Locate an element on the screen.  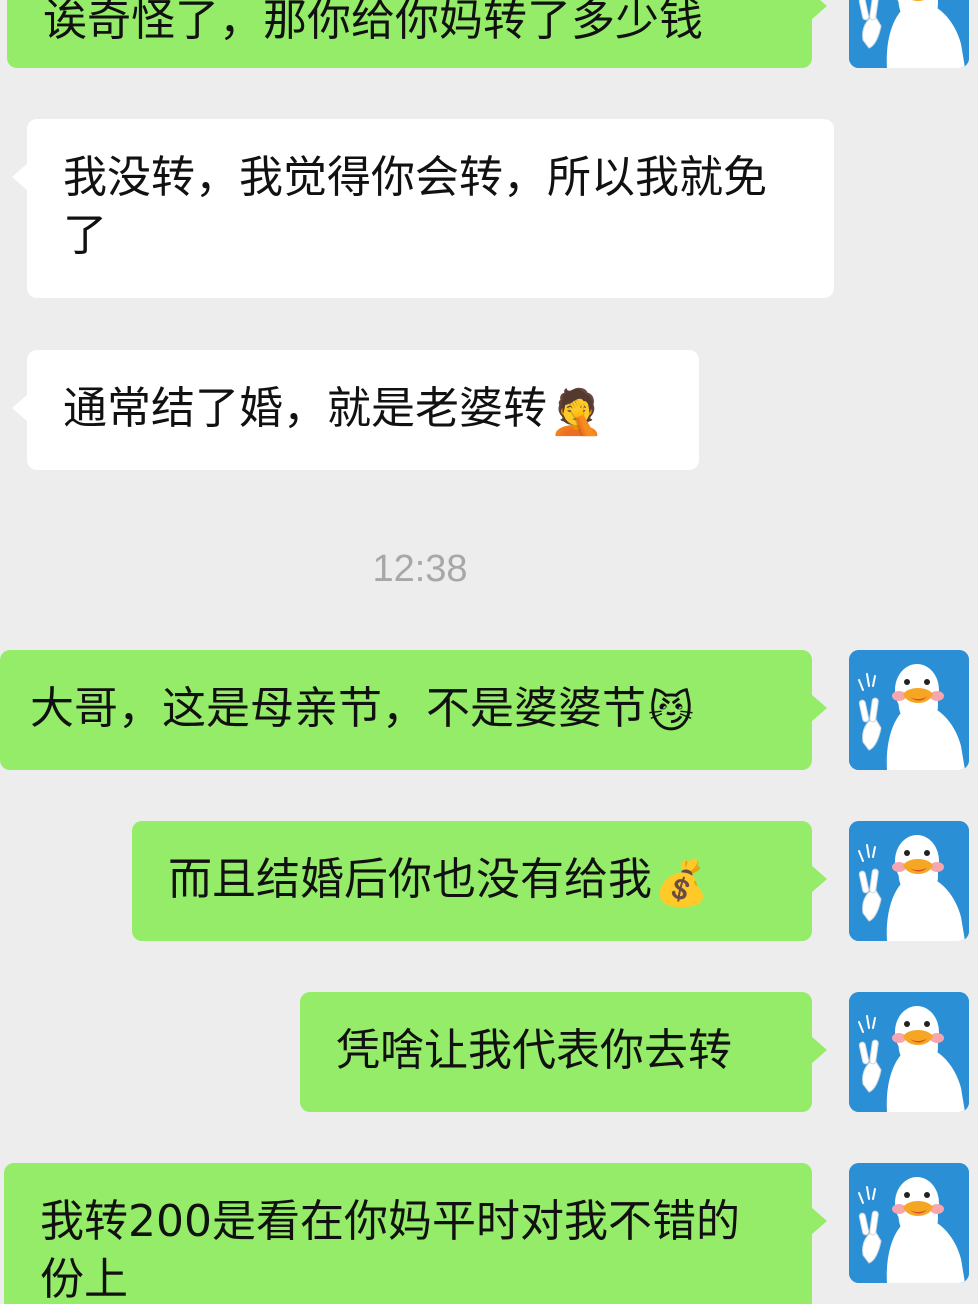
message-text: 诶奇怪了，那你给你妈转了多少钱 is located at coordinates (373, 23).